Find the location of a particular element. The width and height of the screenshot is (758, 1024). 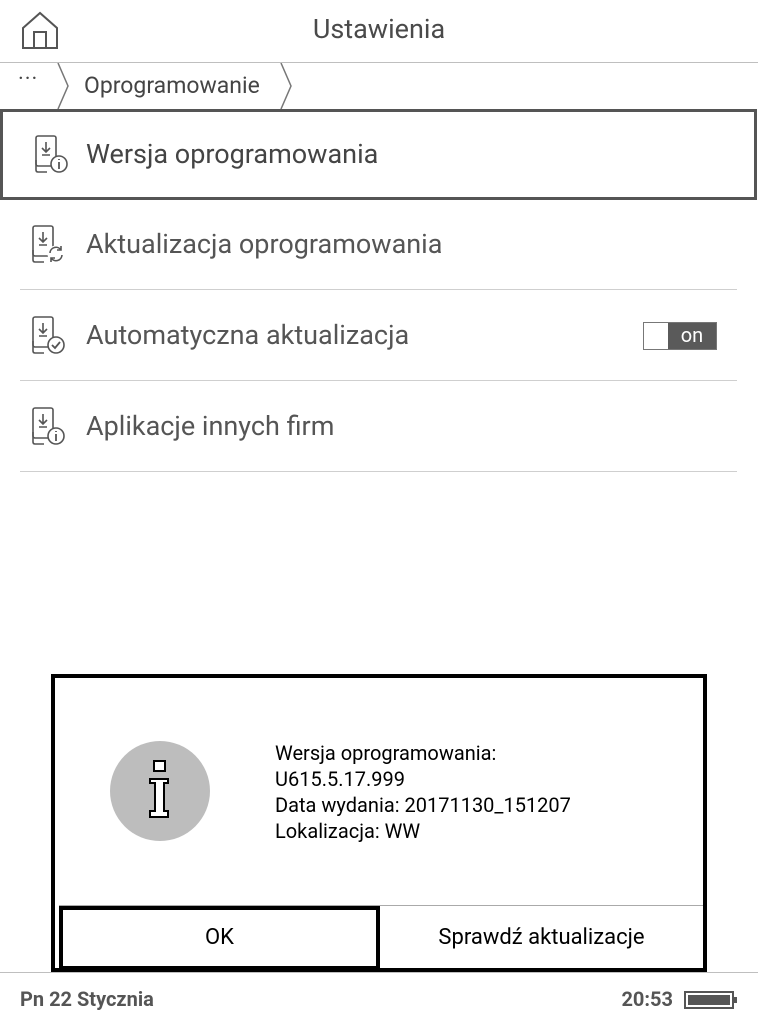

check-updates-button: Sprawdź aktualizacje is located at coordinates (541, 938).